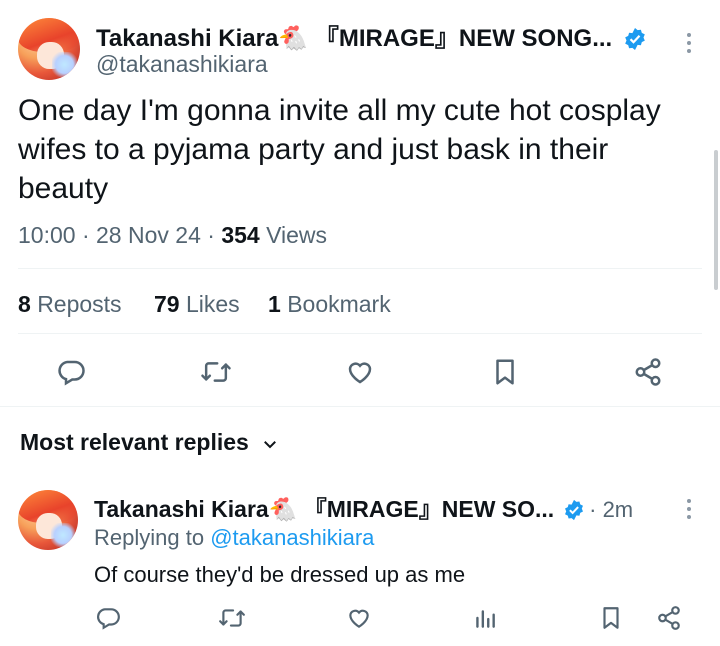 Image resolution: width=720 pixels, height=646 pixels. What do you see at coordinates (232, 618) in the screenshot?
I see `reply-repost-icon` at bounding box center [232, 618].